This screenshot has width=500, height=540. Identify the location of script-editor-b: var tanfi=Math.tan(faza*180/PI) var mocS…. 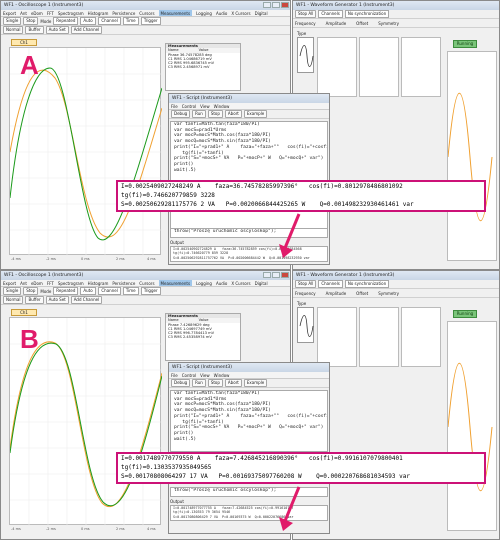
(249, 421).